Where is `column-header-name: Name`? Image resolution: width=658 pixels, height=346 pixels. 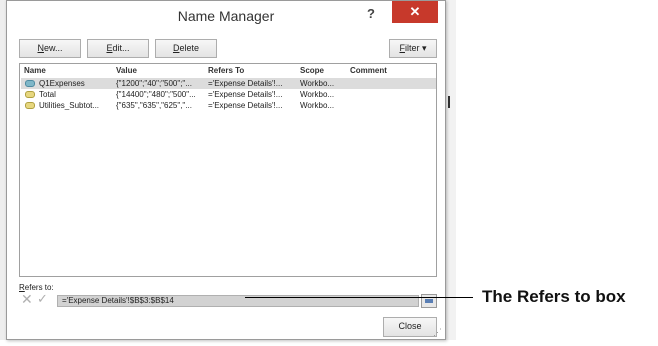
column-header-name: Name is located at coordinates (35, 70).